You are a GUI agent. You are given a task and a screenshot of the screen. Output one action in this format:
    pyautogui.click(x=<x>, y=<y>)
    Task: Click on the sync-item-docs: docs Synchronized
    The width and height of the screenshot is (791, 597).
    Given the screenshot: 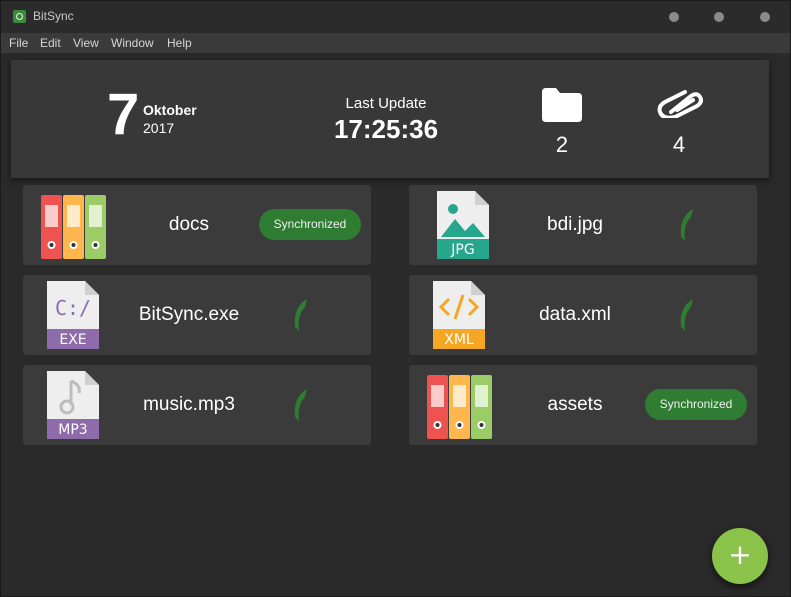 What is the action you would take?
    pyautogui.click(x=197, y=225)
    